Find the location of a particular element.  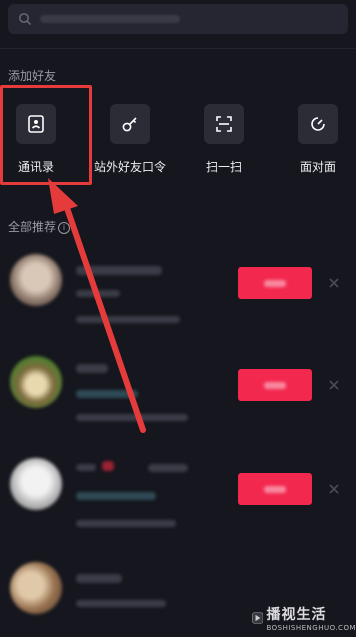

info-icon: i is located at coordinates (64, 228).